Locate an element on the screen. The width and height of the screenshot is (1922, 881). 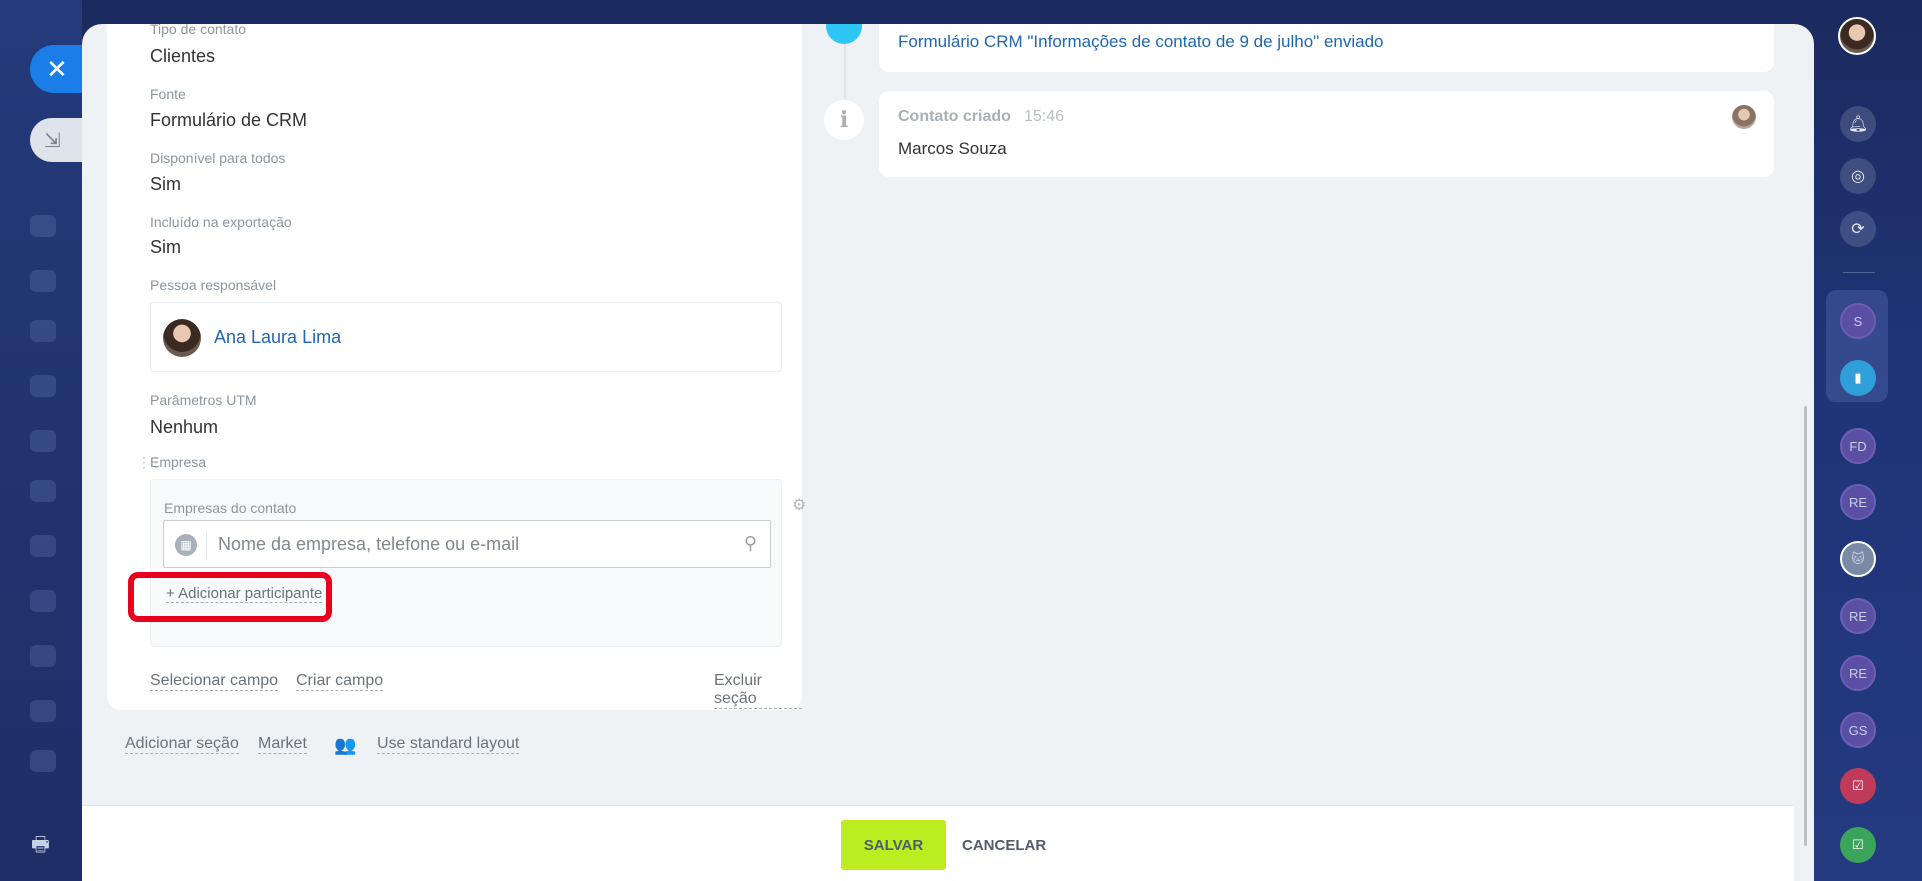
timeline-item-title: Contato criado is located at coordinates (954, 116).